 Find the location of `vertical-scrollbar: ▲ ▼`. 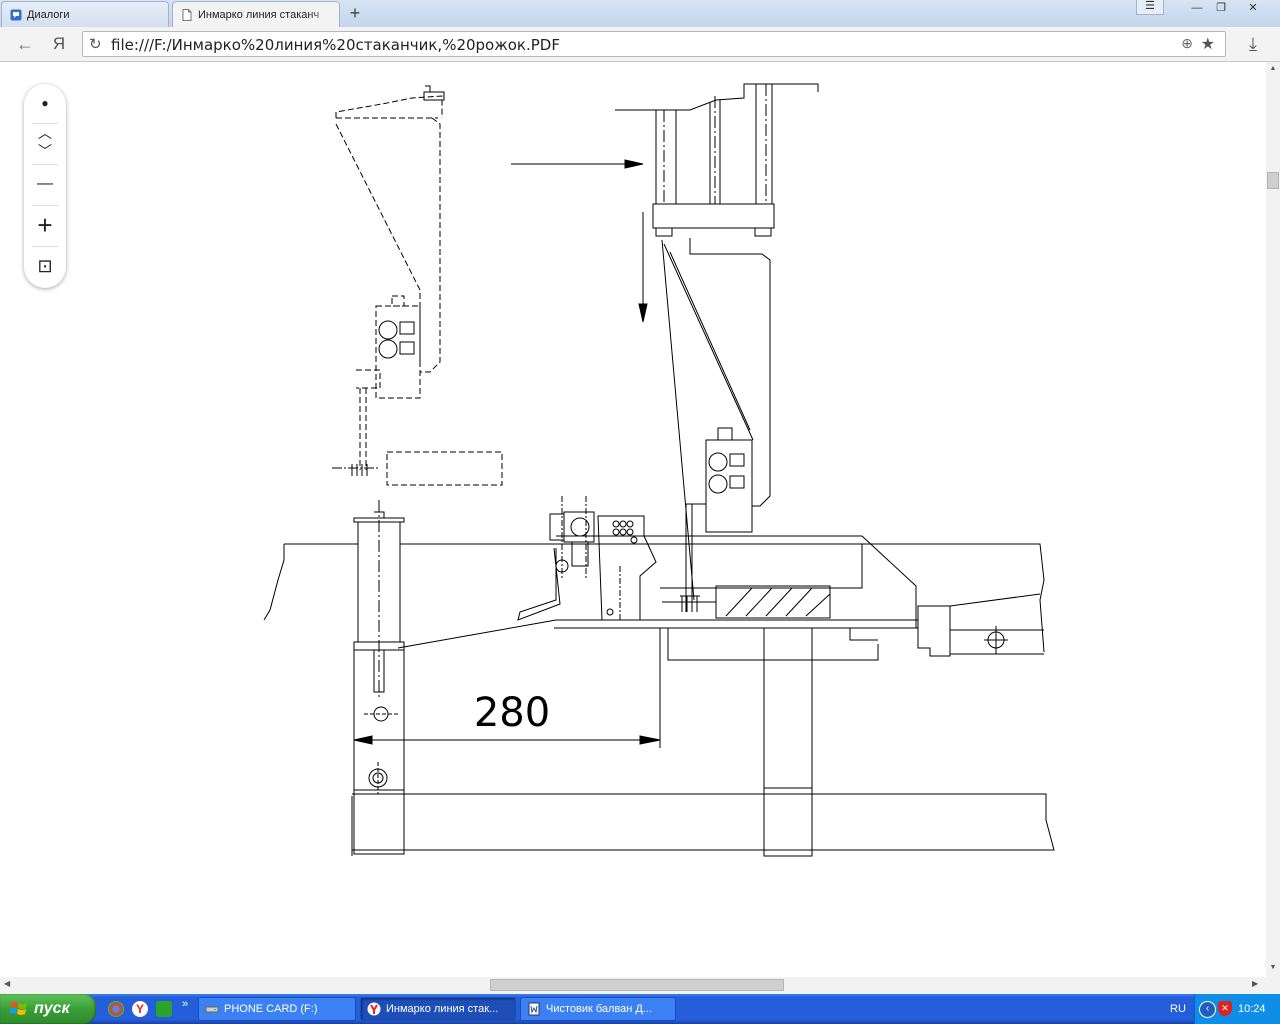

vertical-scrollbar: ▲ ▼ is located at coordinates (1273, 519).